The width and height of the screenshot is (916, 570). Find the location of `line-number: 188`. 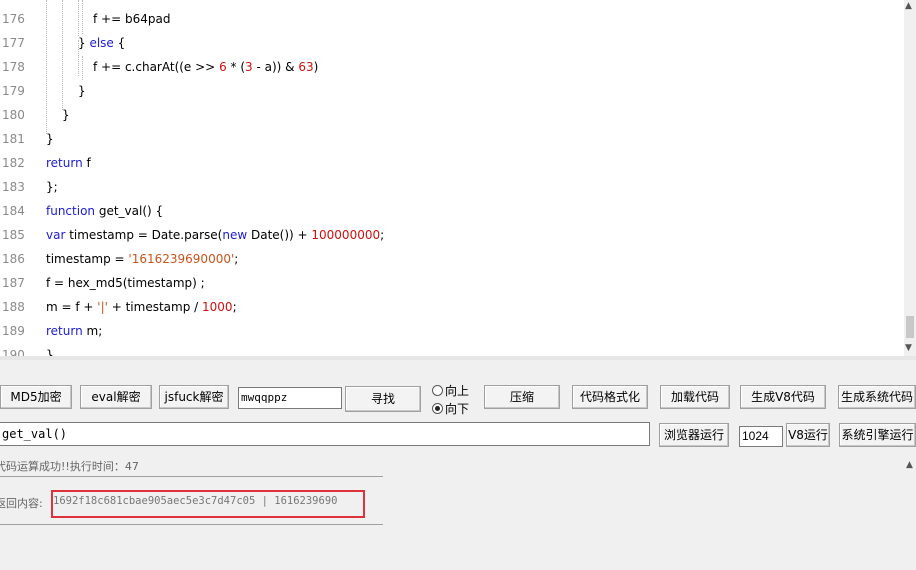

line-number: 188 is located at coordinates (13, 307).